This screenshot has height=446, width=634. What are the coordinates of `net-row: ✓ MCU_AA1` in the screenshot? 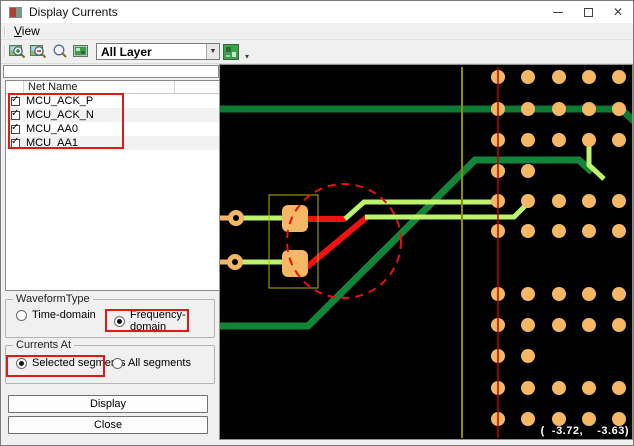 It's located at (112, 143).